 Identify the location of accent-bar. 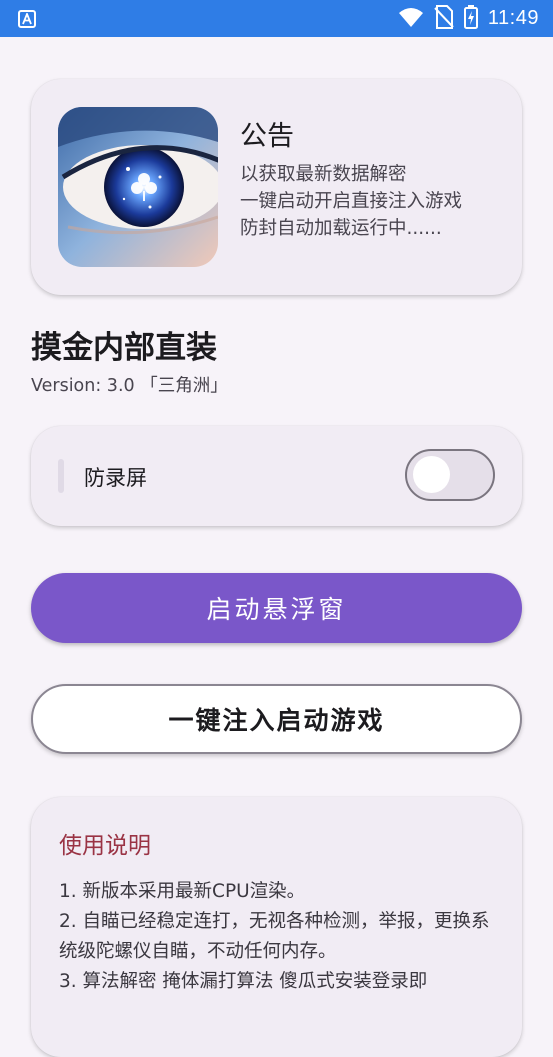
(61, 476).